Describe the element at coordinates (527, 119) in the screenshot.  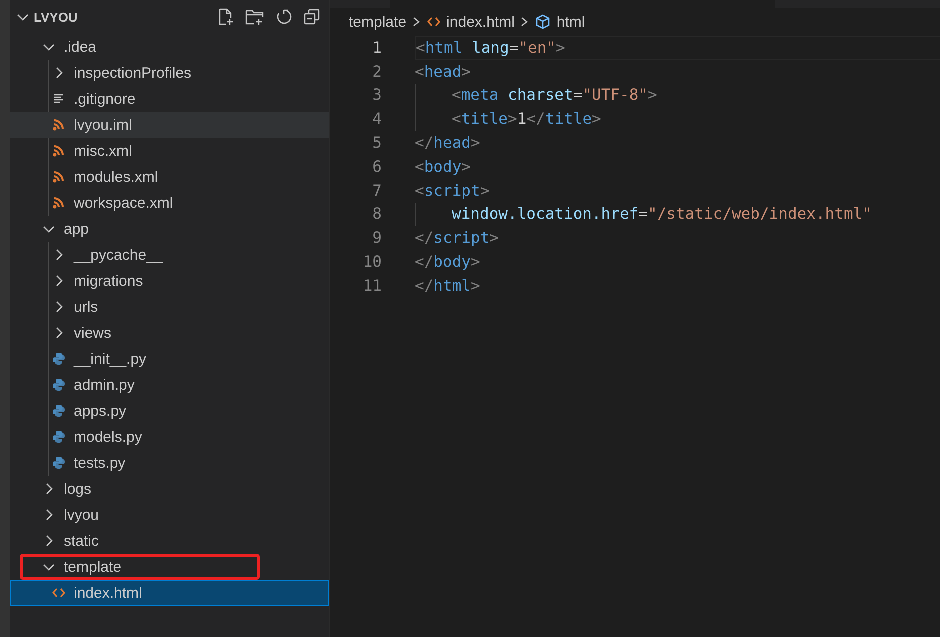
I see `code-line: <title>1</title>` at that location.